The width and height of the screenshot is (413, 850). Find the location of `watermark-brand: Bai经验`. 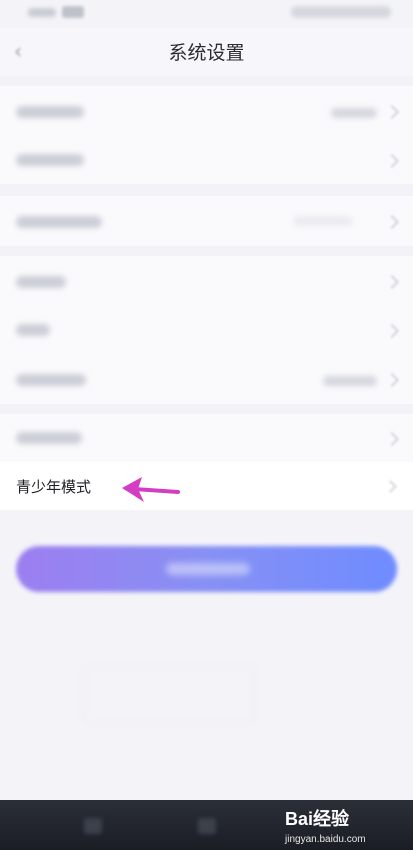

watermark-brand: Bai经验 is located at coordinates (317, 818).